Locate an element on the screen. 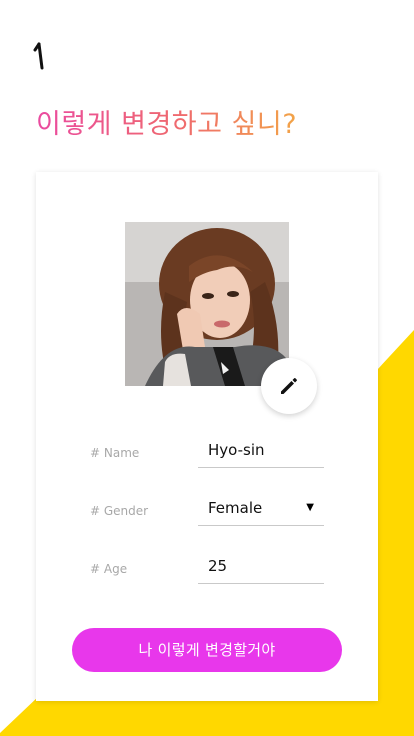 Image resolution: width=414 pixels, height=736 pixels. name-label: # Name is located at coordinates (115, 453).